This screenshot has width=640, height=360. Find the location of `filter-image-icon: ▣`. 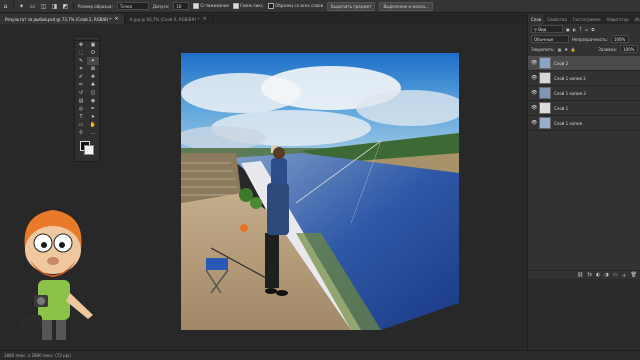

filter-image-icon: ▣ is located at coordinates (568, 29).